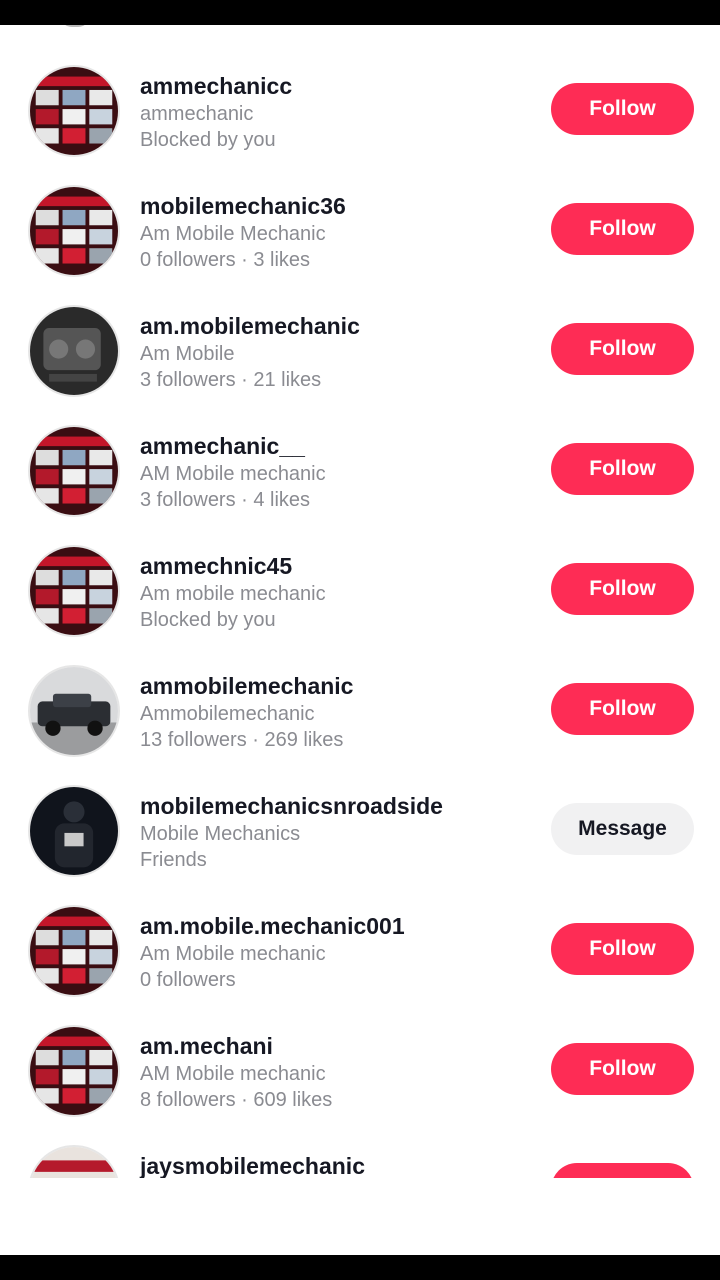 The image size is (720, 1280). Describe the element at coordinates (225, 500) in the screenshot. I see `user-meta: 3 followers · 4 likes` at that location.